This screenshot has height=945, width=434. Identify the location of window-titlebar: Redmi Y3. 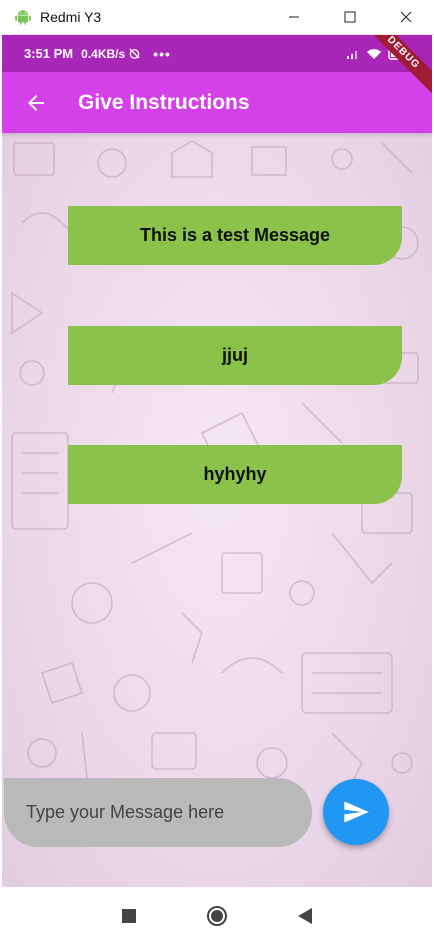
(217, 17).